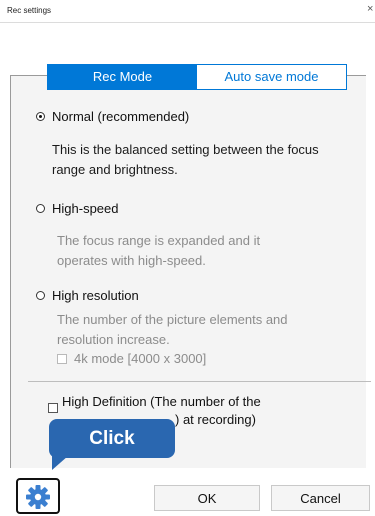  What do you see at coordinates (60, 463) in the screenshot?
I see `callout-tail` at bounding box center [60, 463].